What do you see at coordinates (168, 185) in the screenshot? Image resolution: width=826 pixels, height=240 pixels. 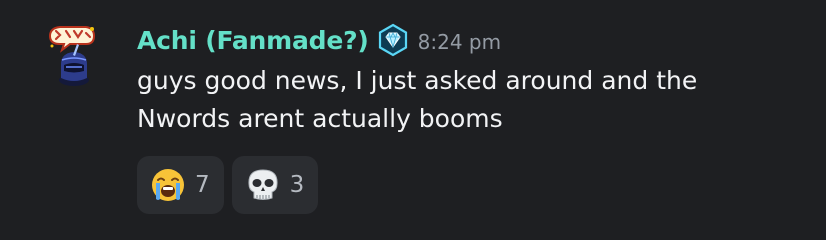 I see `loudly-crying-face-icon` at bounding box center [168, 185].